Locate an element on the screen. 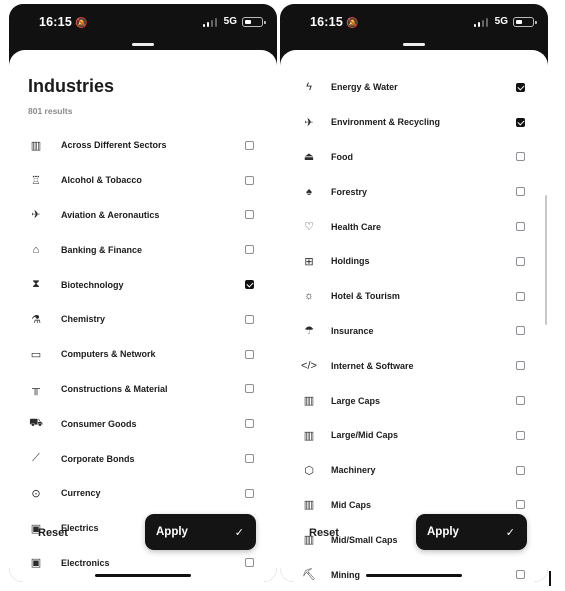  item-label: Corporate Bonds is located at coordinates (98, 458).